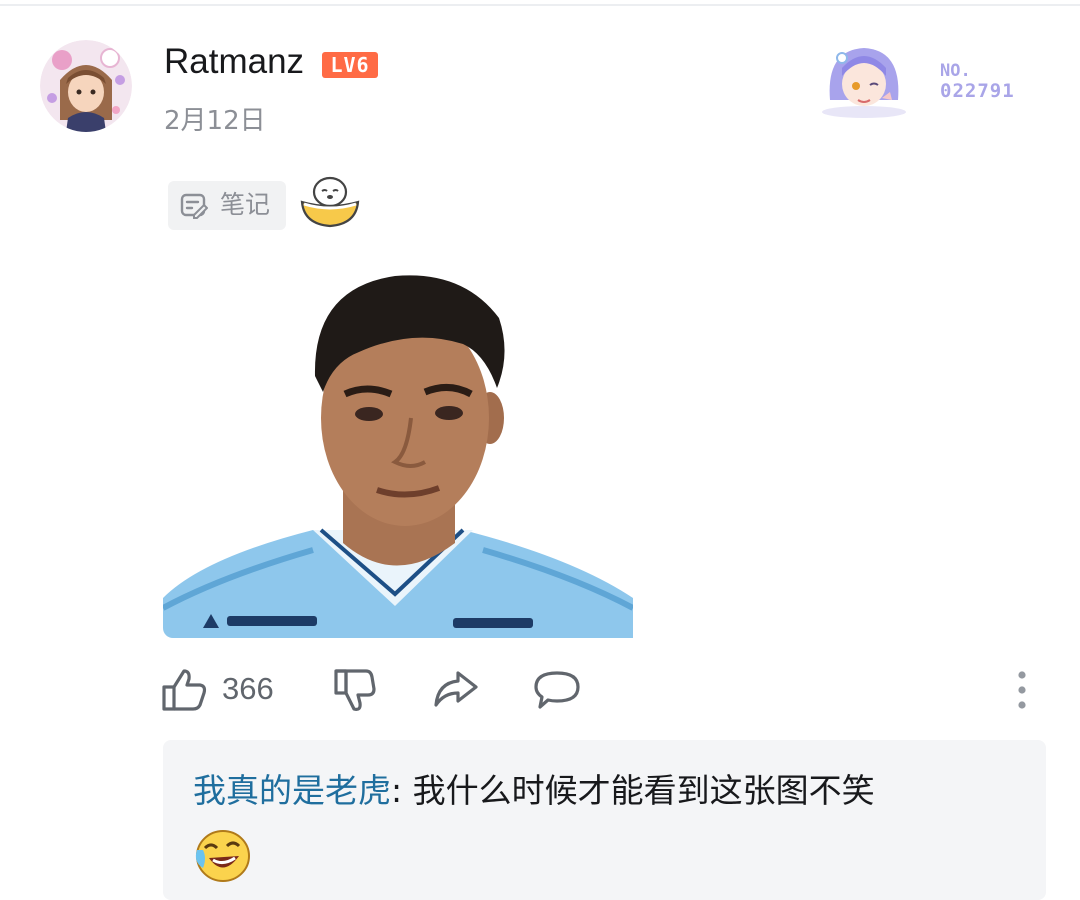 This screenshot has width=1080, height=900. I want to click on more-vertical-icon, so click(1022, 690).